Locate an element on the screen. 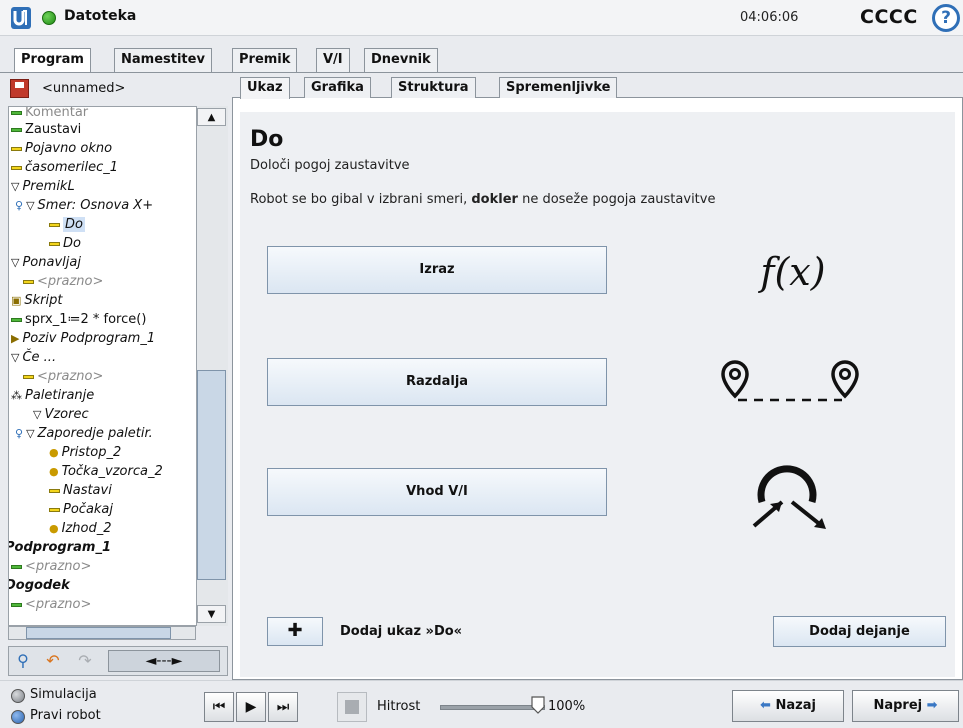 This screenshot has width=963, height=728. tab-struktura: Struktura is located at coordinates (433, 87).